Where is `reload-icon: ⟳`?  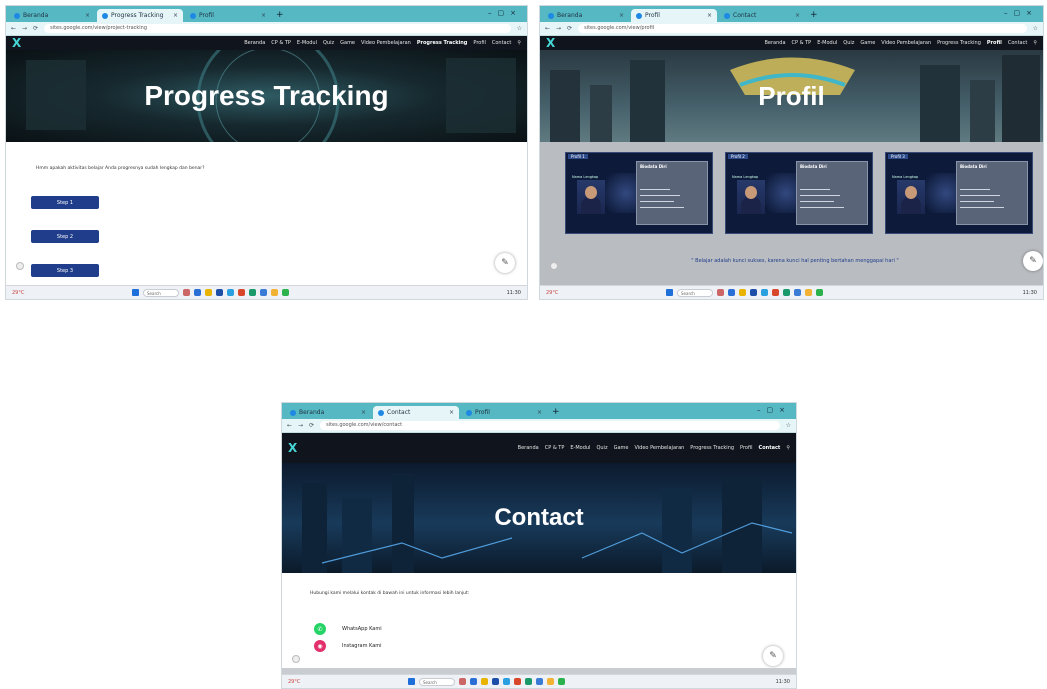 reload-icon: ⟳ is located at coordinates (569, 28).